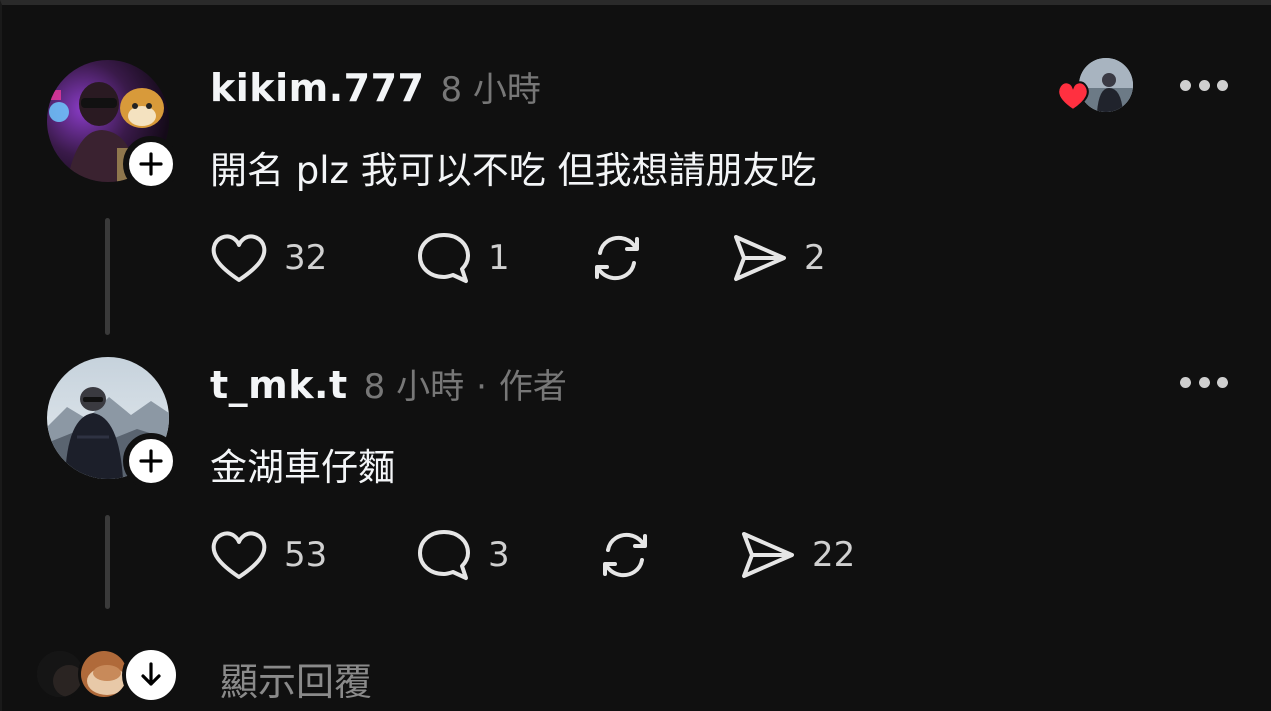 The height and width of the screenshot is (711, 1271). I want to click on like-button: 53, so click(267, 555).